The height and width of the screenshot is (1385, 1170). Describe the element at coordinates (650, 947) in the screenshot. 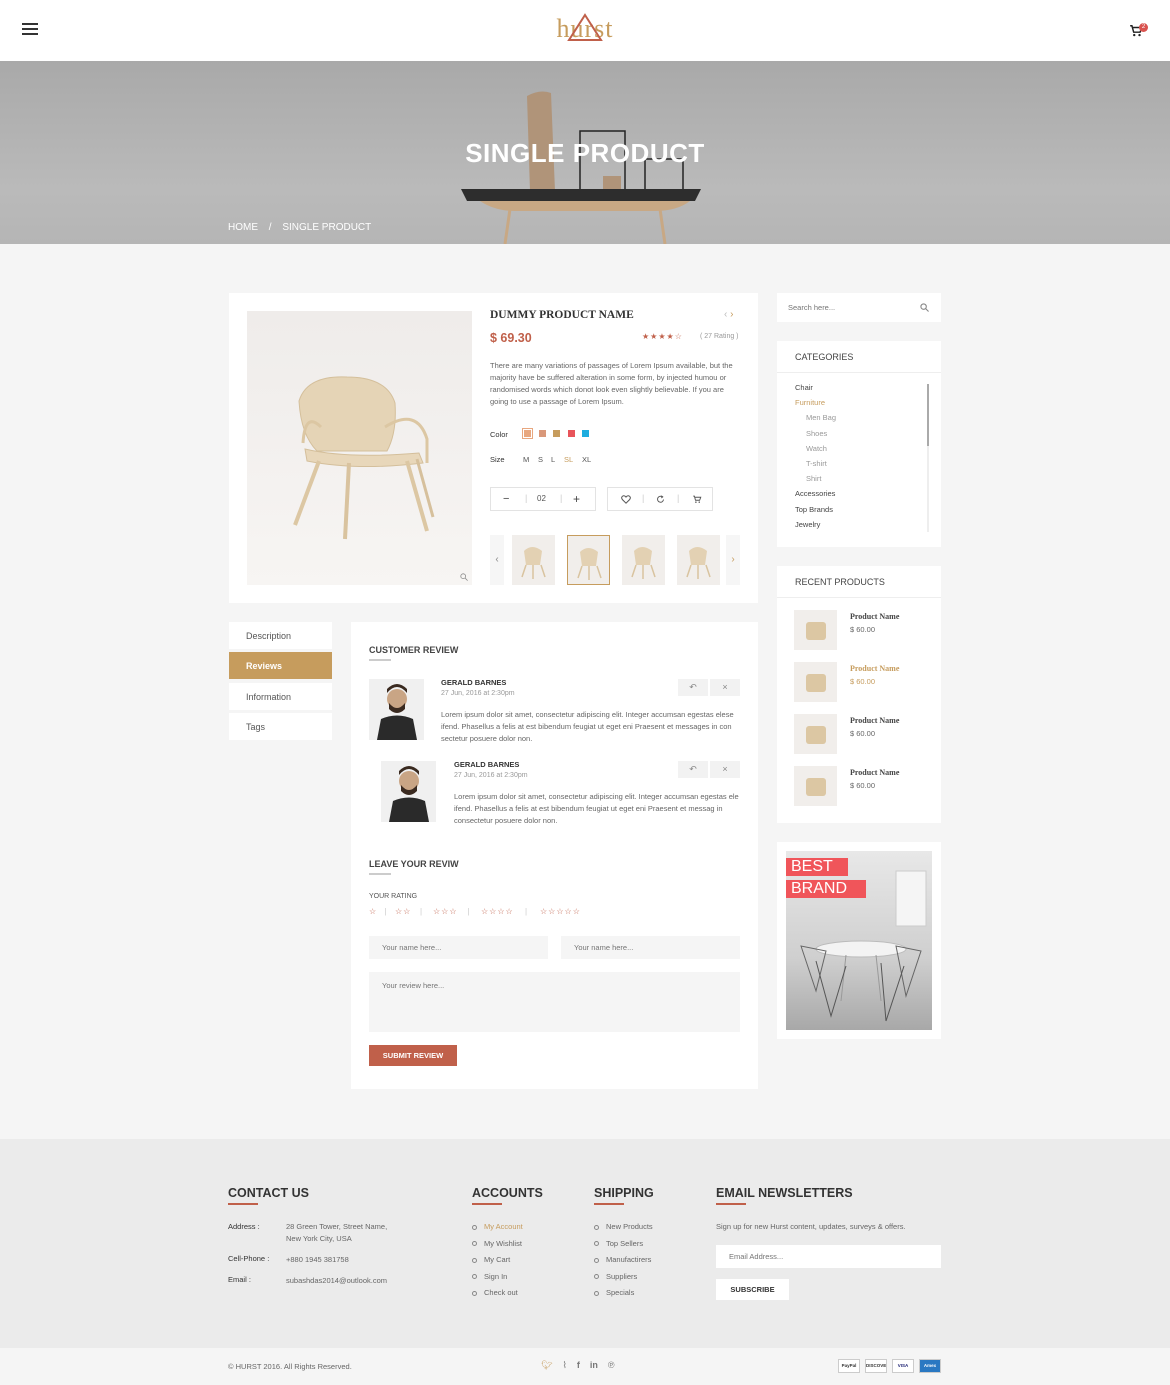

I see `review-name2-input` at that location.